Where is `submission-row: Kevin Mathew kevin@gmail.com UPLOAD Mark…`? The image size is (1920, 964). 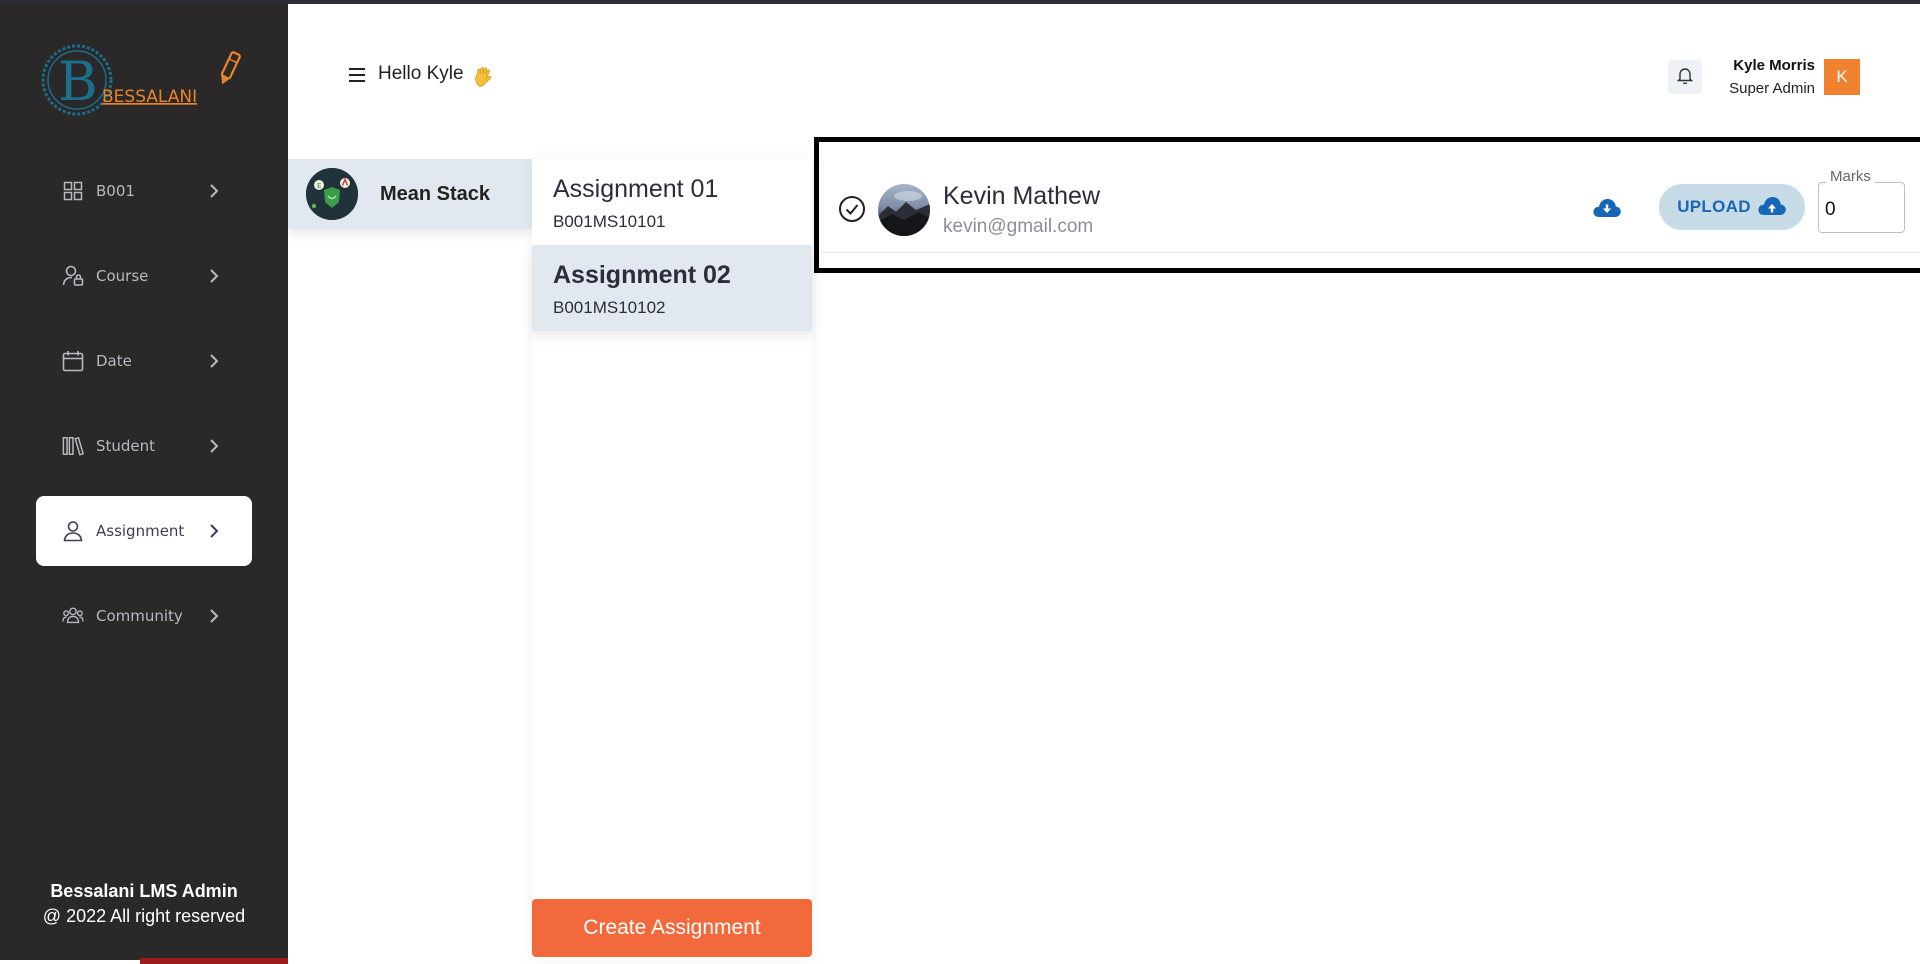
submission-row: Kevin Mathew kevin@gmail.com UPLOAD Mark… is located at coordinates (1370, 197).